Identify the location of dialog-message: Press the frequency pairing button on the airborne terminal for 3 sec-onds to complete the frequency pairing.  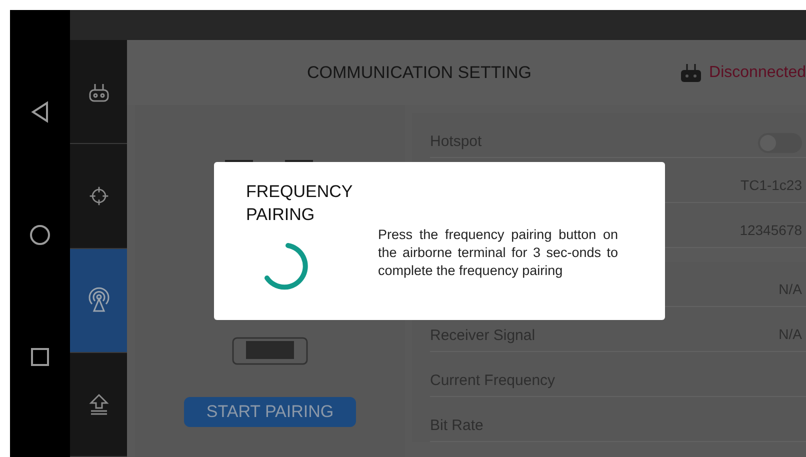
(498, 253).